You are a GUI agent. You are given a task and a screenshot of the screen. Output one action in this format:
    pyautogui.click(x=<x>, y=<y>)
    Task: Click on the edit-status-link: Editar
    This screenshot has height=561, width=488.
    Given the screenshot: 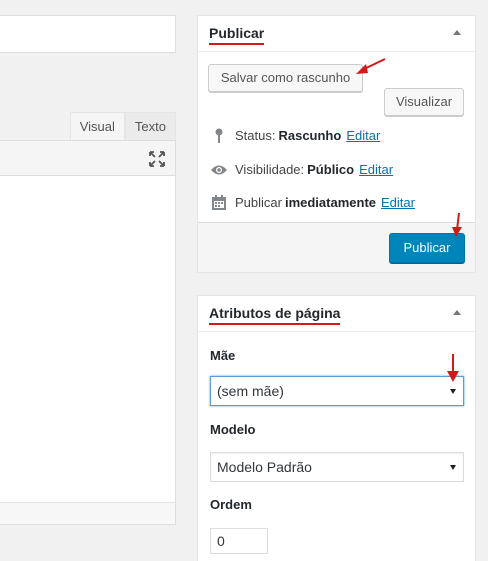 What is the action you would take?
    pyautogui.click(x=363, y=136)
    